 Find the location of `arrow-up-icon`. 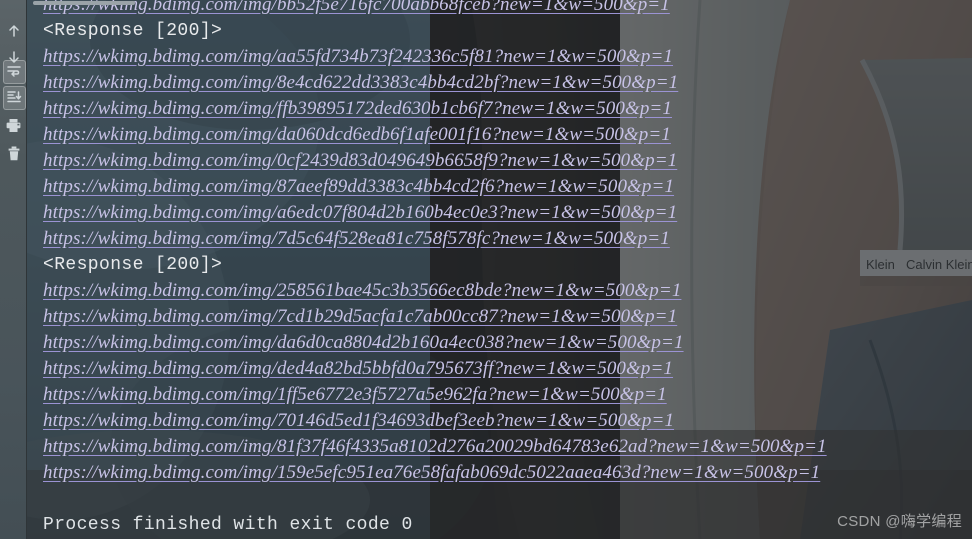

arrow-up-icon is located at coordinates (13, 31).